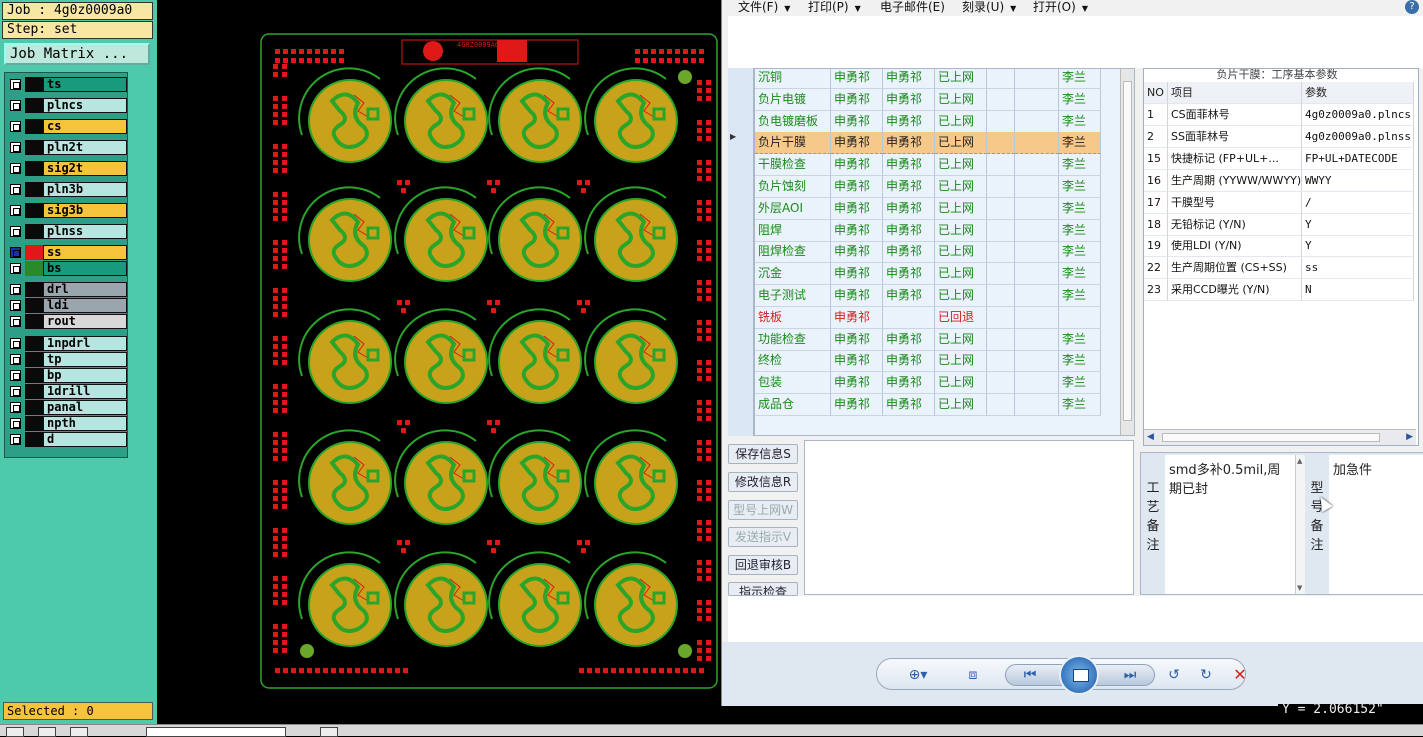  Describe the element at coordinates (85, 289) in the screenshot. I see `layer-name: drl` at that location.